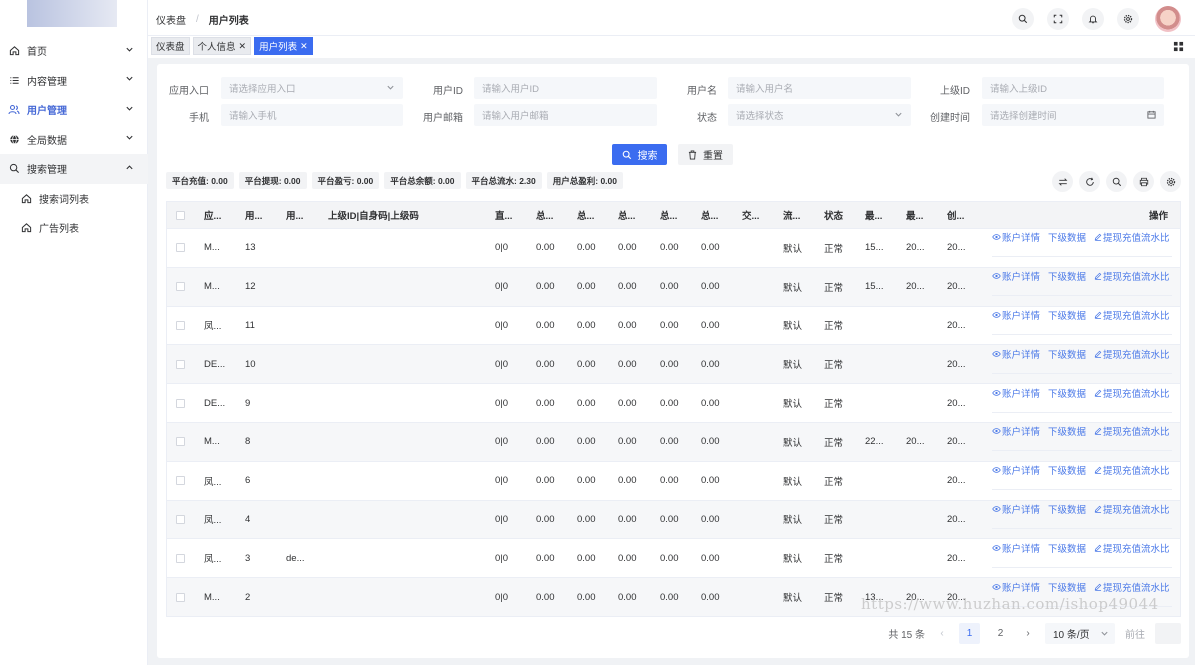 The width and height of the screenshot is (1195, 665). Describe the element at coordinates (1089, 181) in the screenshot. I see `refresh-button` at that location.